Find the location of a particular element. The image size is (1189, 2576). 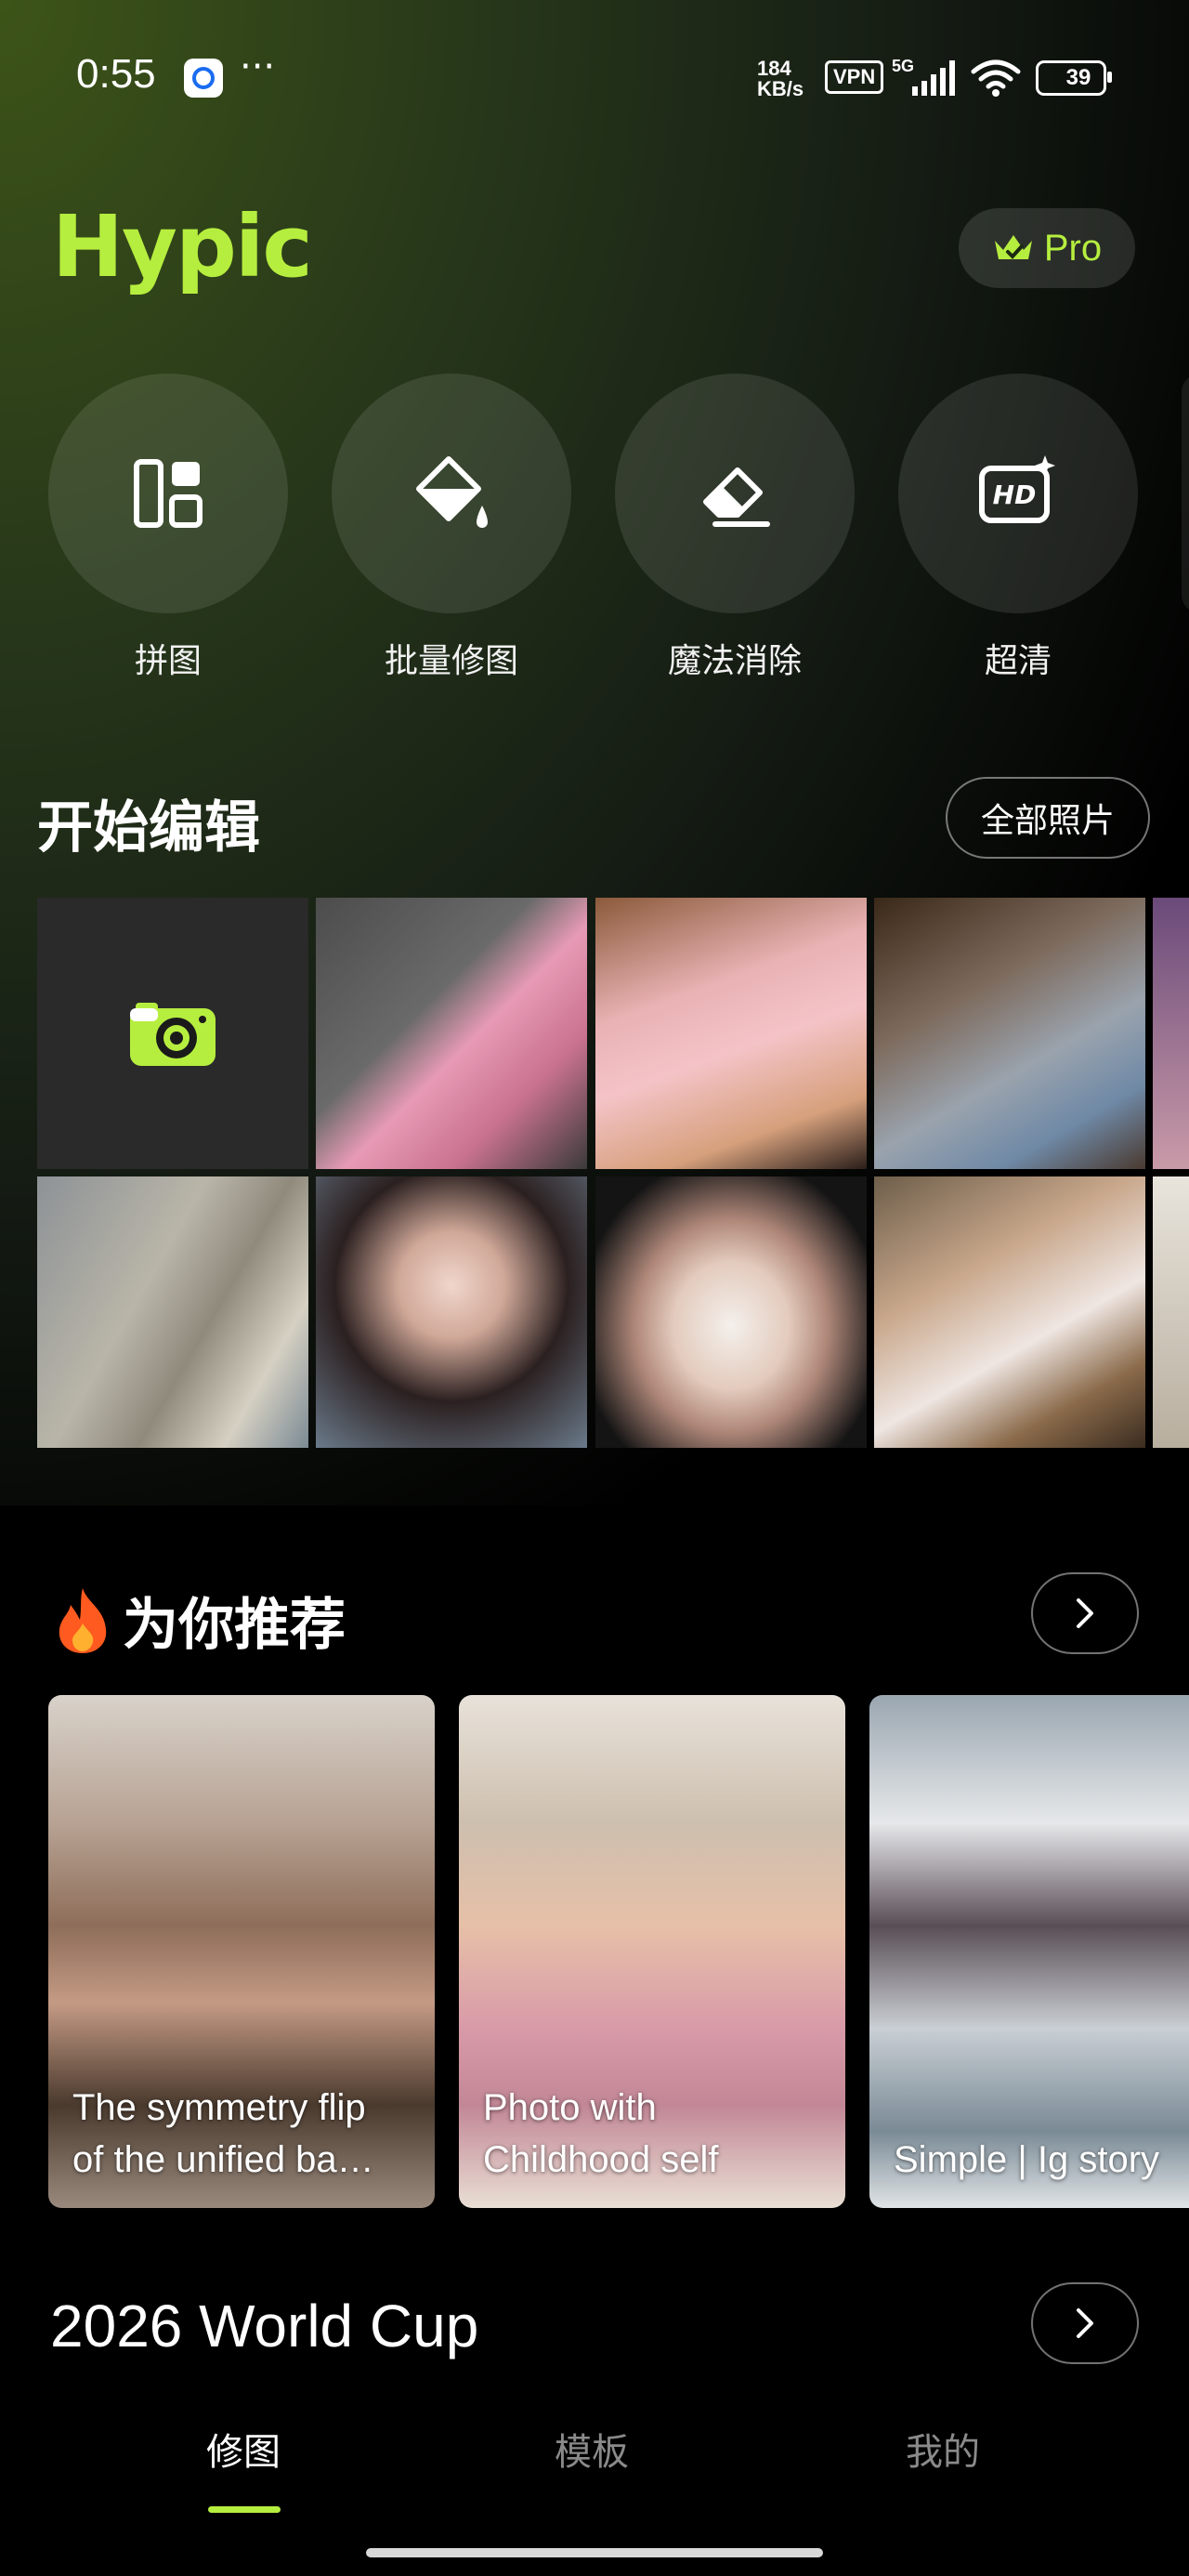

eraser-icon is located at coordinates (736, 497).